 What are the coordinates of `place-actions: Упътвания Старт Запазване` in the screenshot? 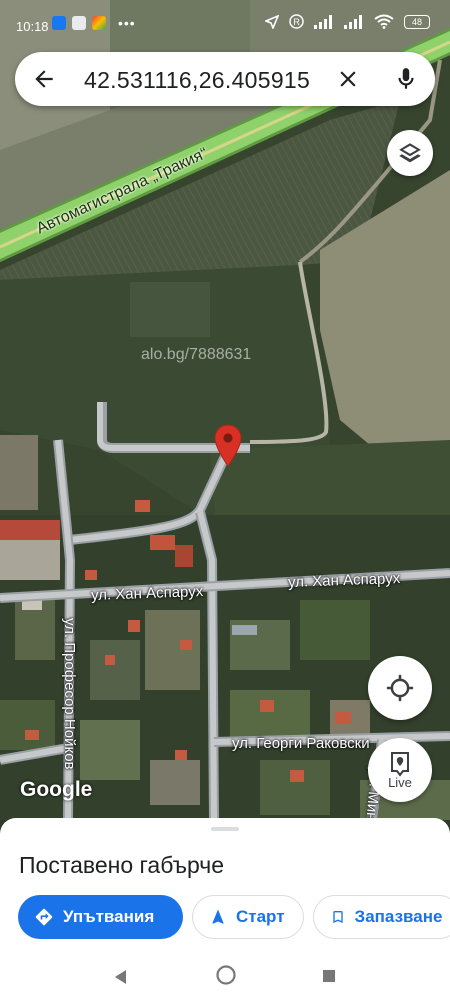 It's located at (234, 917).